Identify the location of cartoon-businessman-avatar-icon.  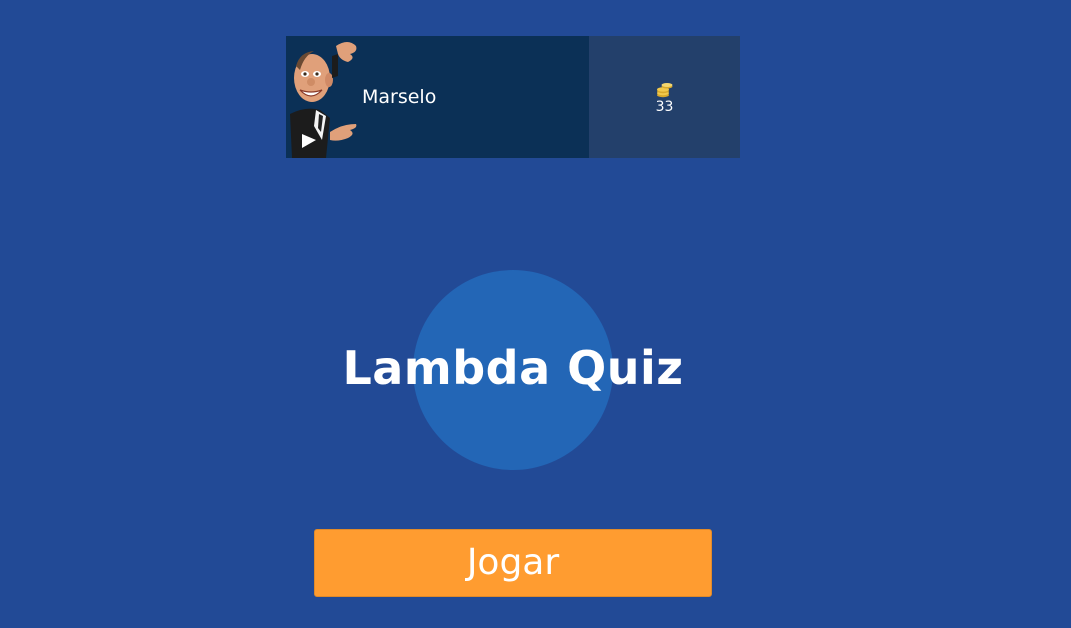
(324, 97).